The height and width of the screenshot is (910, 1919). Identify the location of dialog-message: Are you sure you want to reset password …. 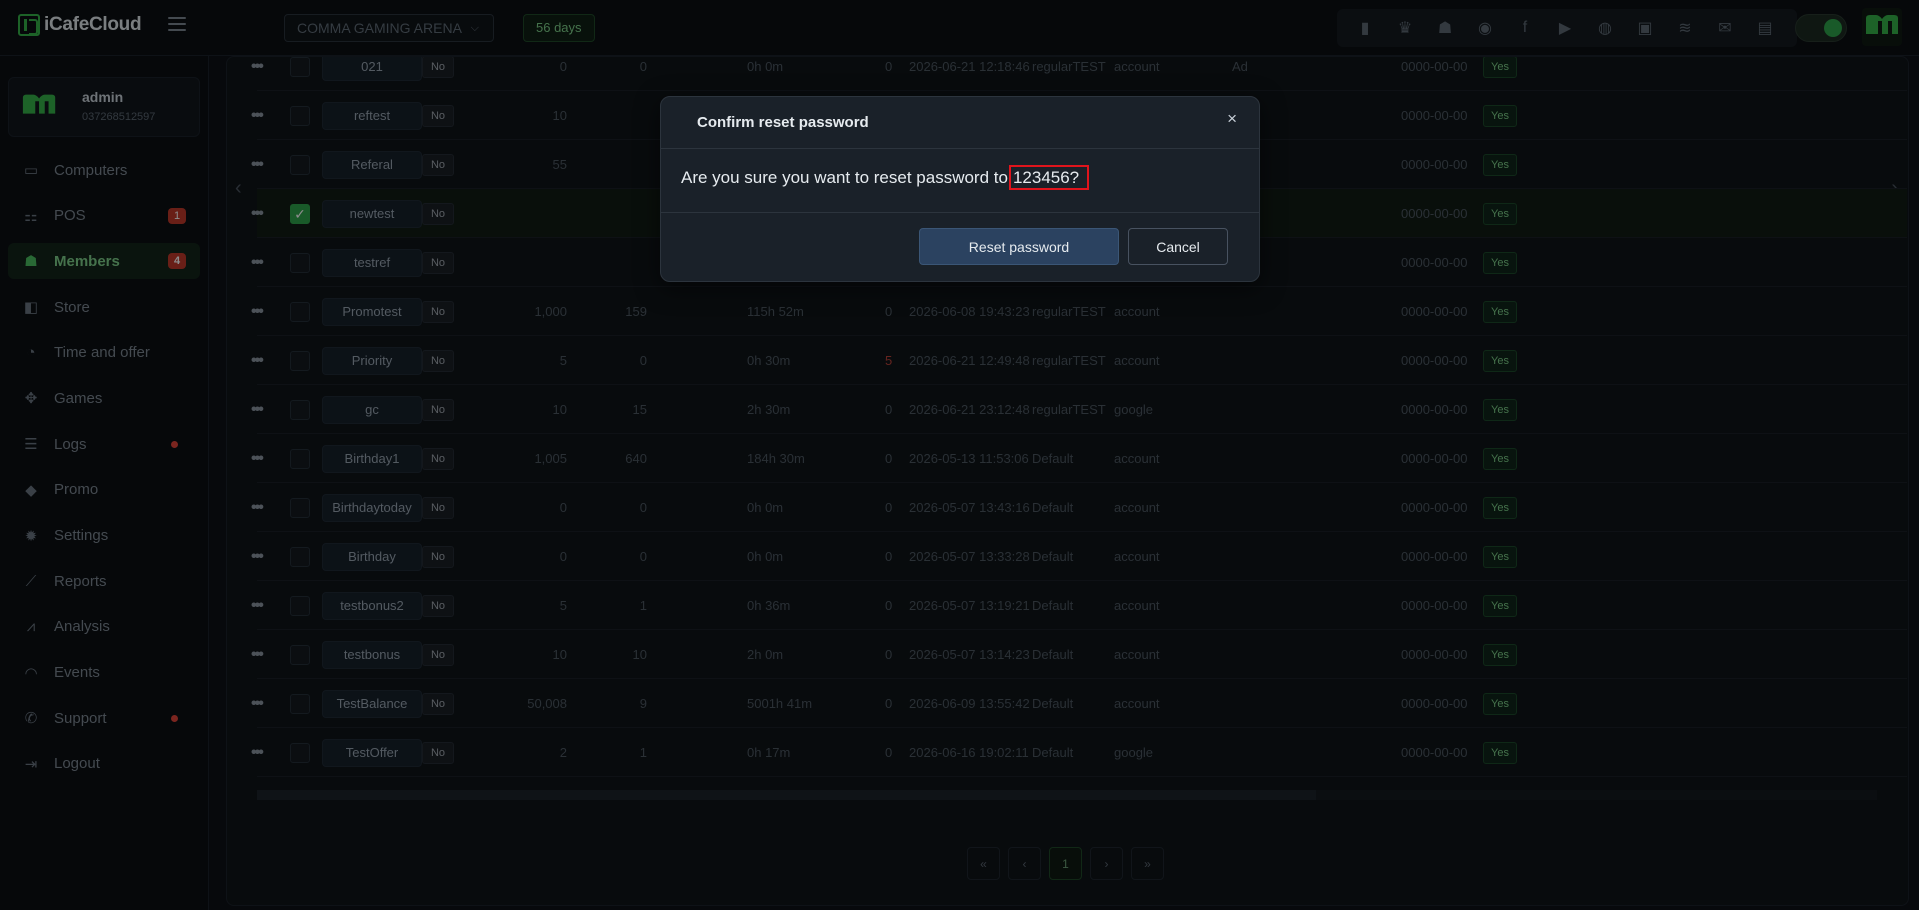
(885, 177).